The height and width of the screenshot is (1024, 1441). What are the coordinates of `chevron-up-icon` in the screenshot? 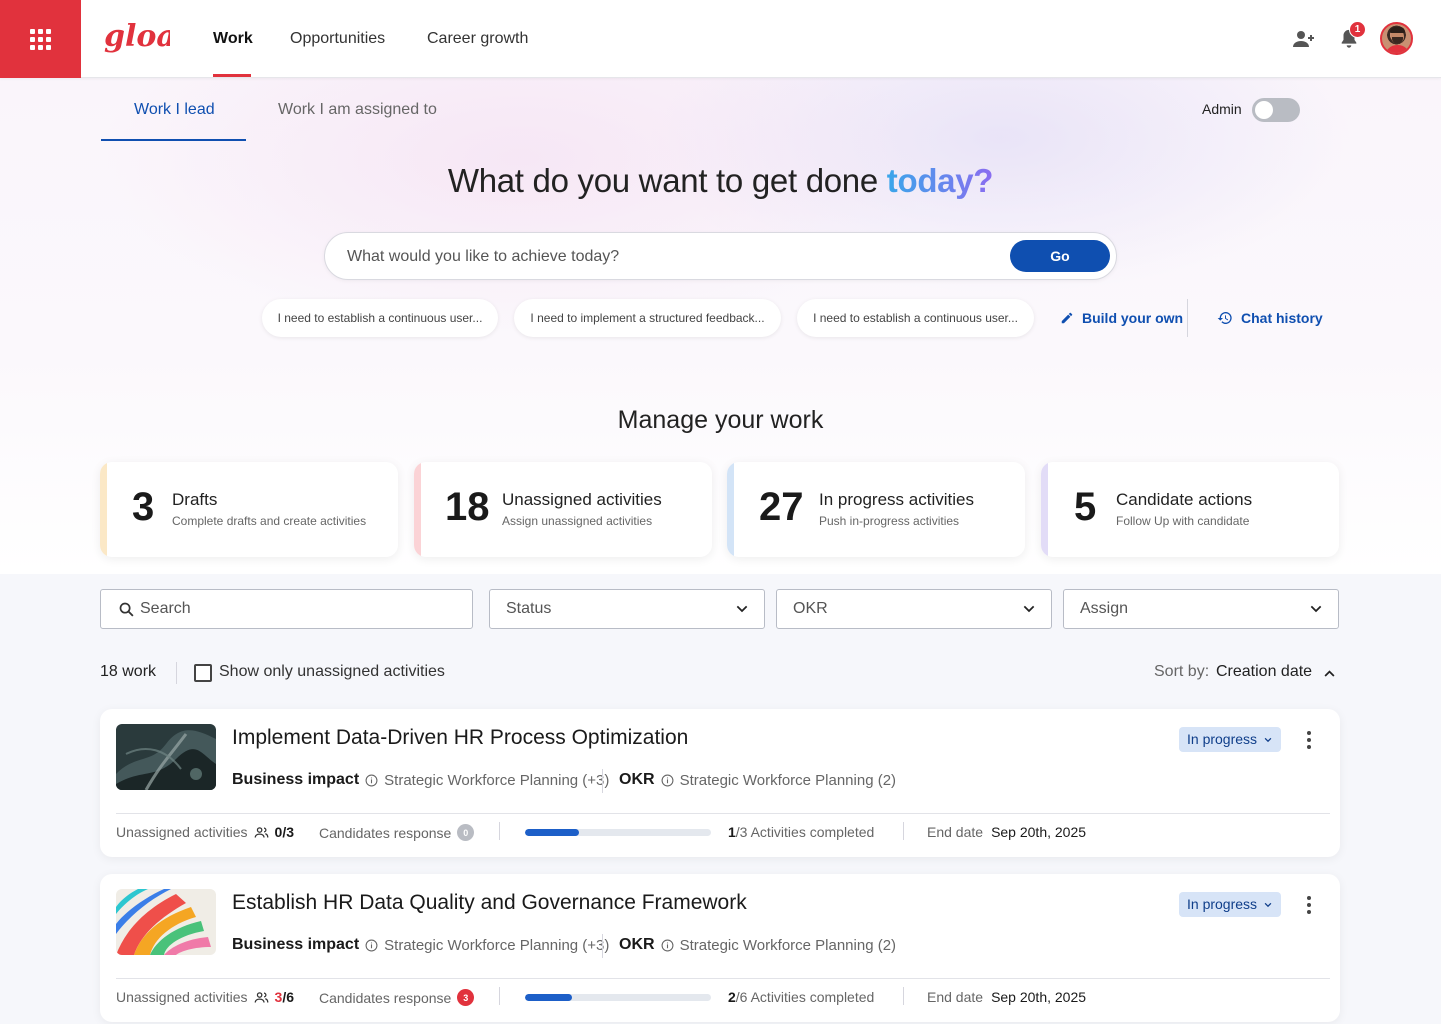 It's located at (1329, 673).